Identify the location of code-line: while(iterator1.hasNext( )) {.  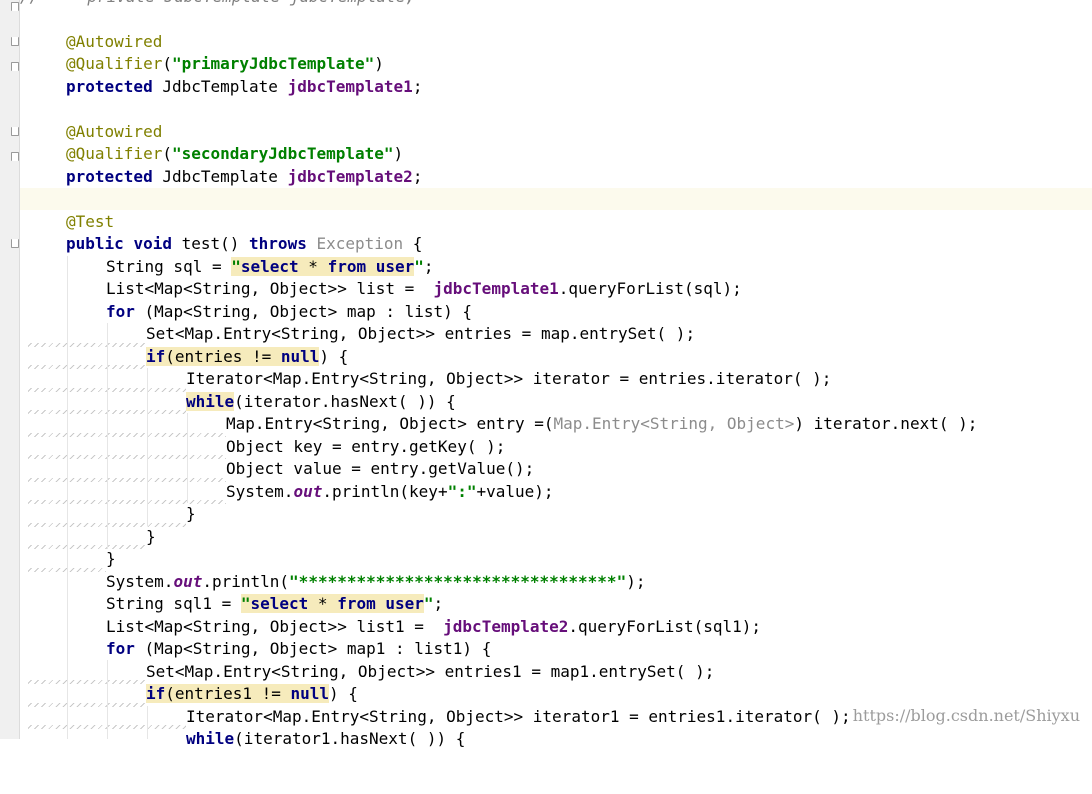
(556, 739).